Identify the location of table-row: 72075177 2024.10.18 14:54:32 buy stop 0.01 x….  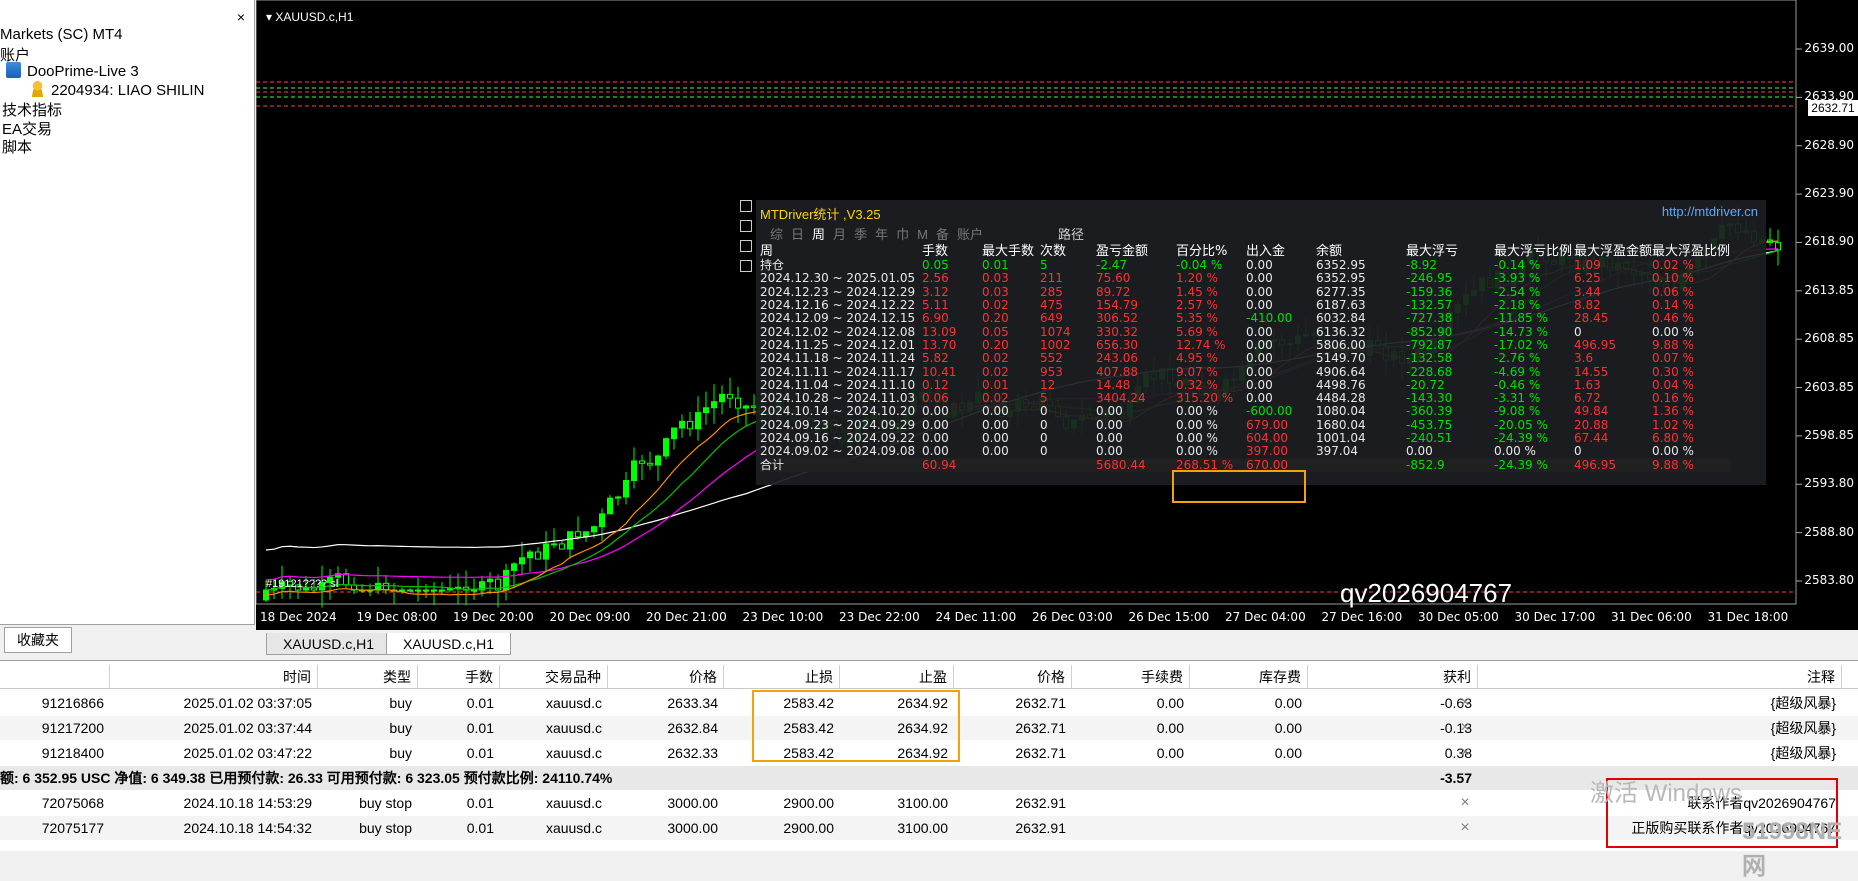
(929, 828).